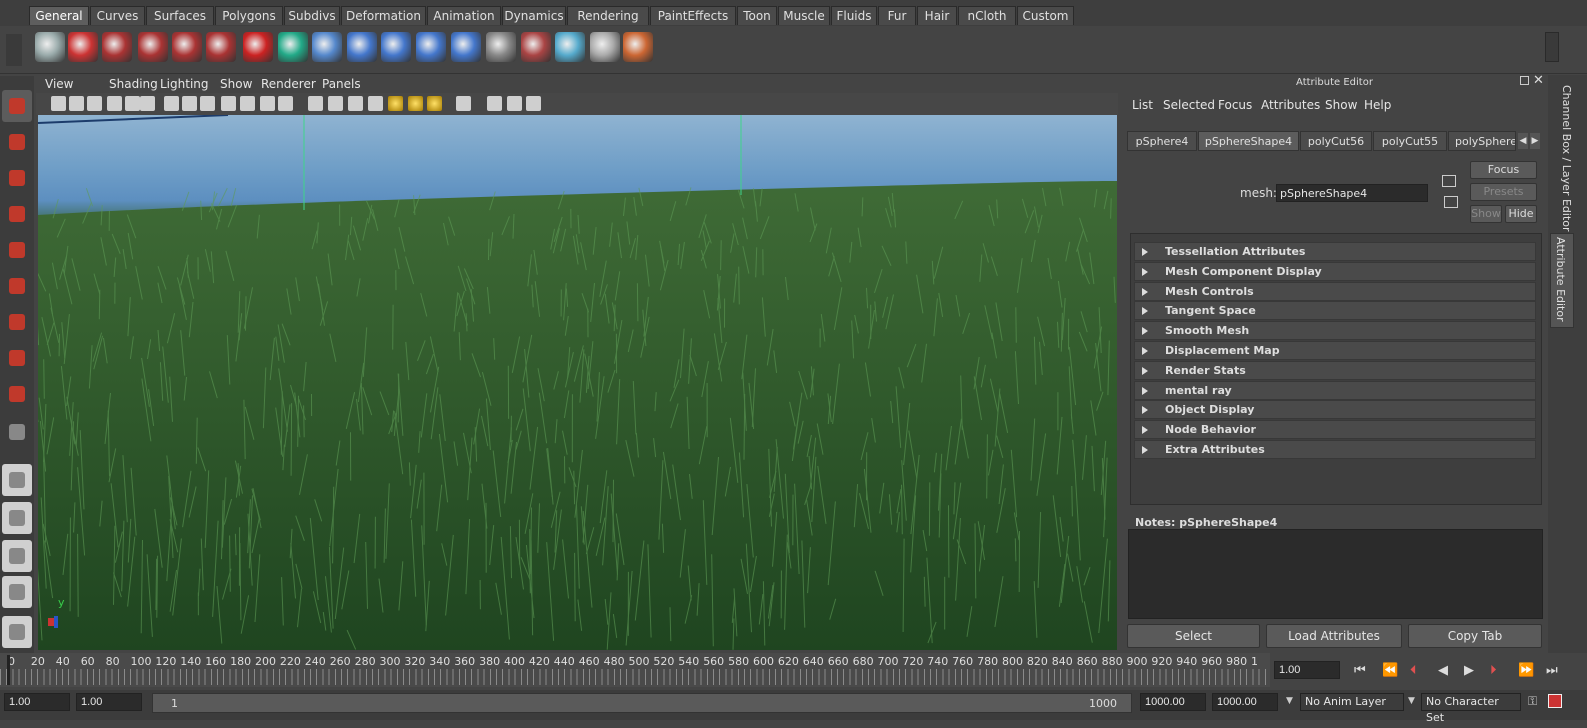 This screenshot has width=1587, height=728. Describe the element at coordinates (1245, 702) in the screenshot. I see `end-time-field` at that location.